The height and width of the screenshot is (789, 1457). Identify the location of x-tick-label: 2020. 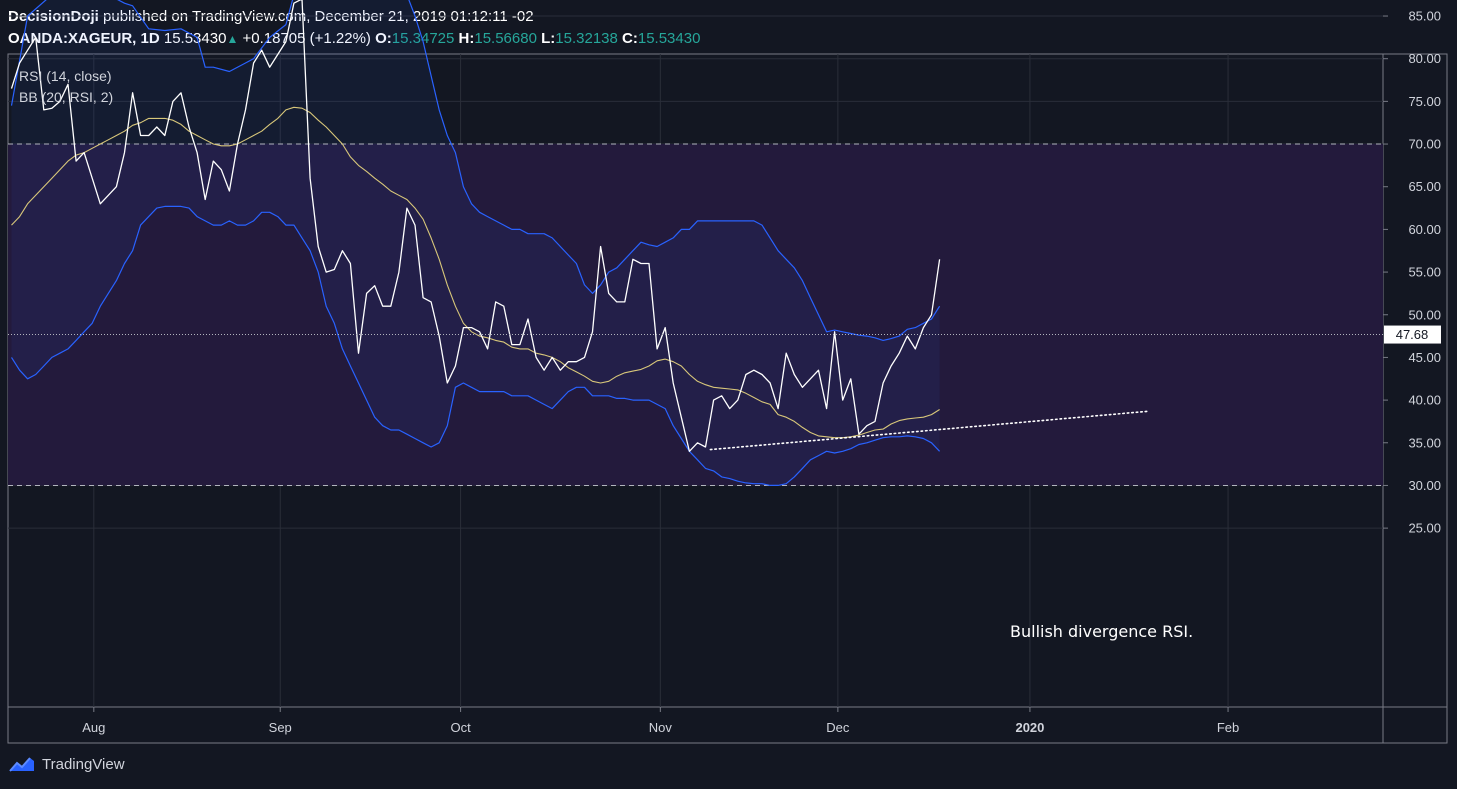
(1029, 727).